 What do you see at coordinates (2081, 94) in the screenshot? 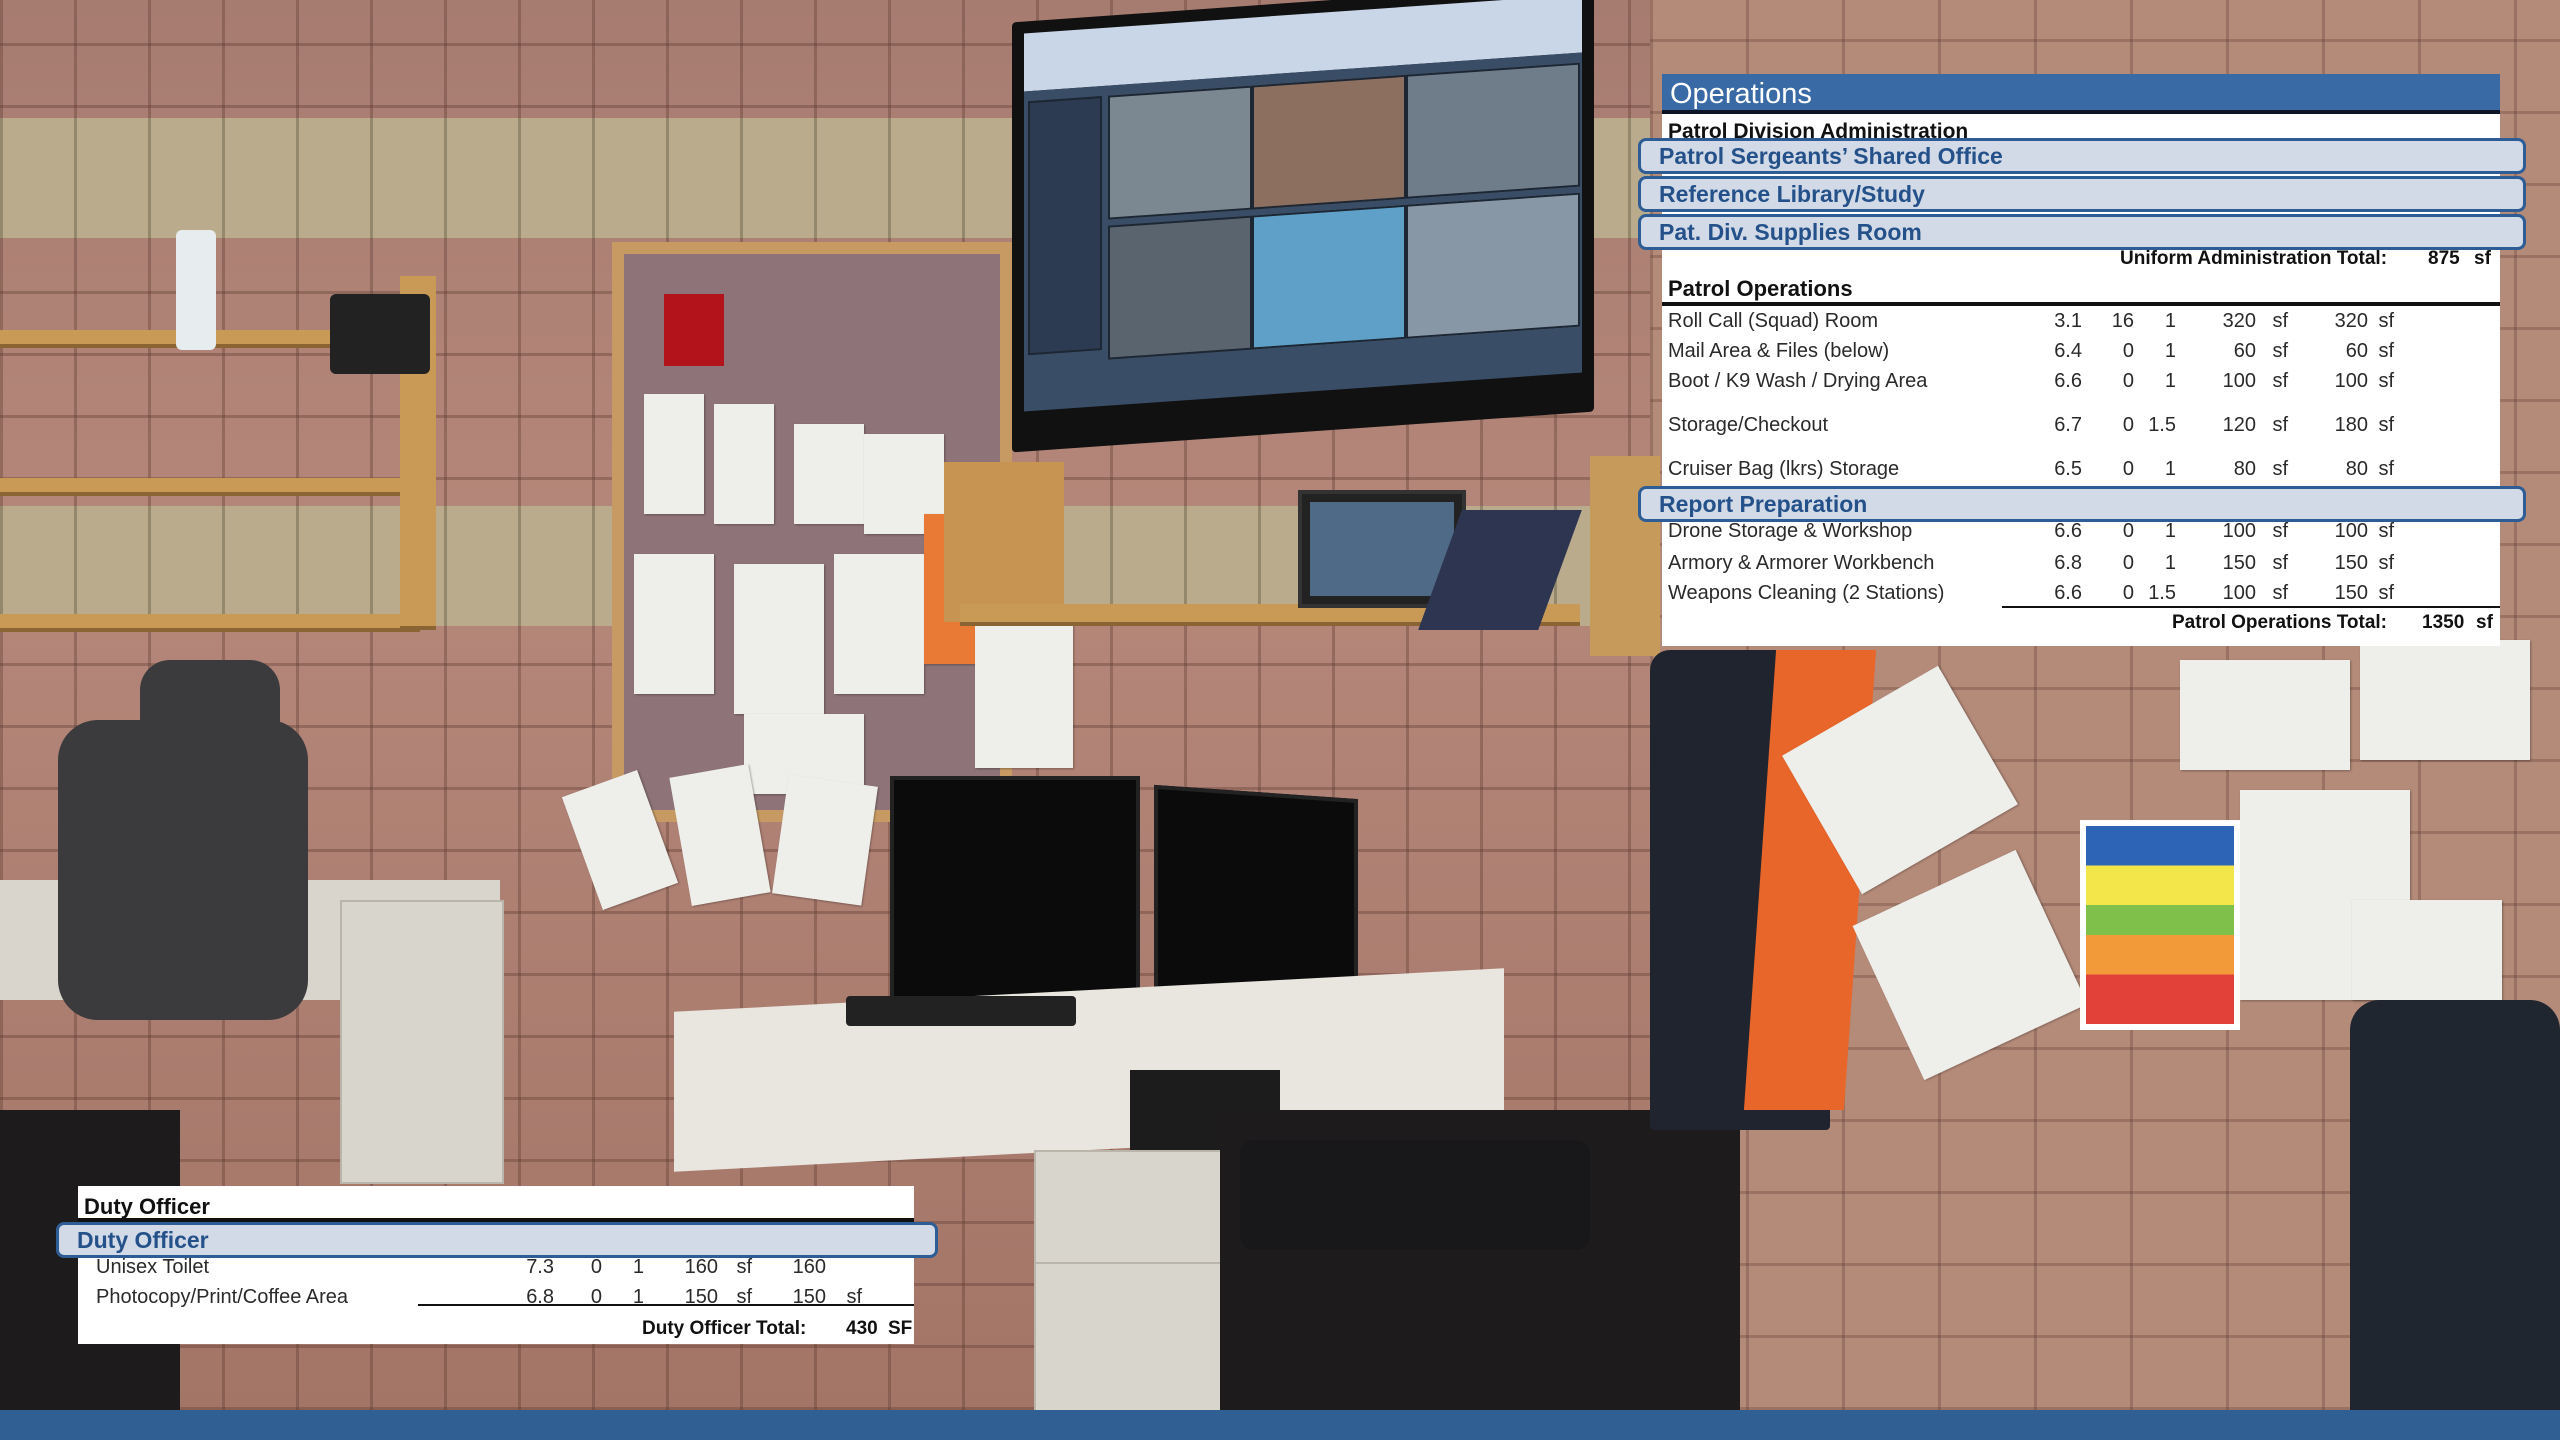
I see `operations-title: Operations` at bounding box center [2081, 94].